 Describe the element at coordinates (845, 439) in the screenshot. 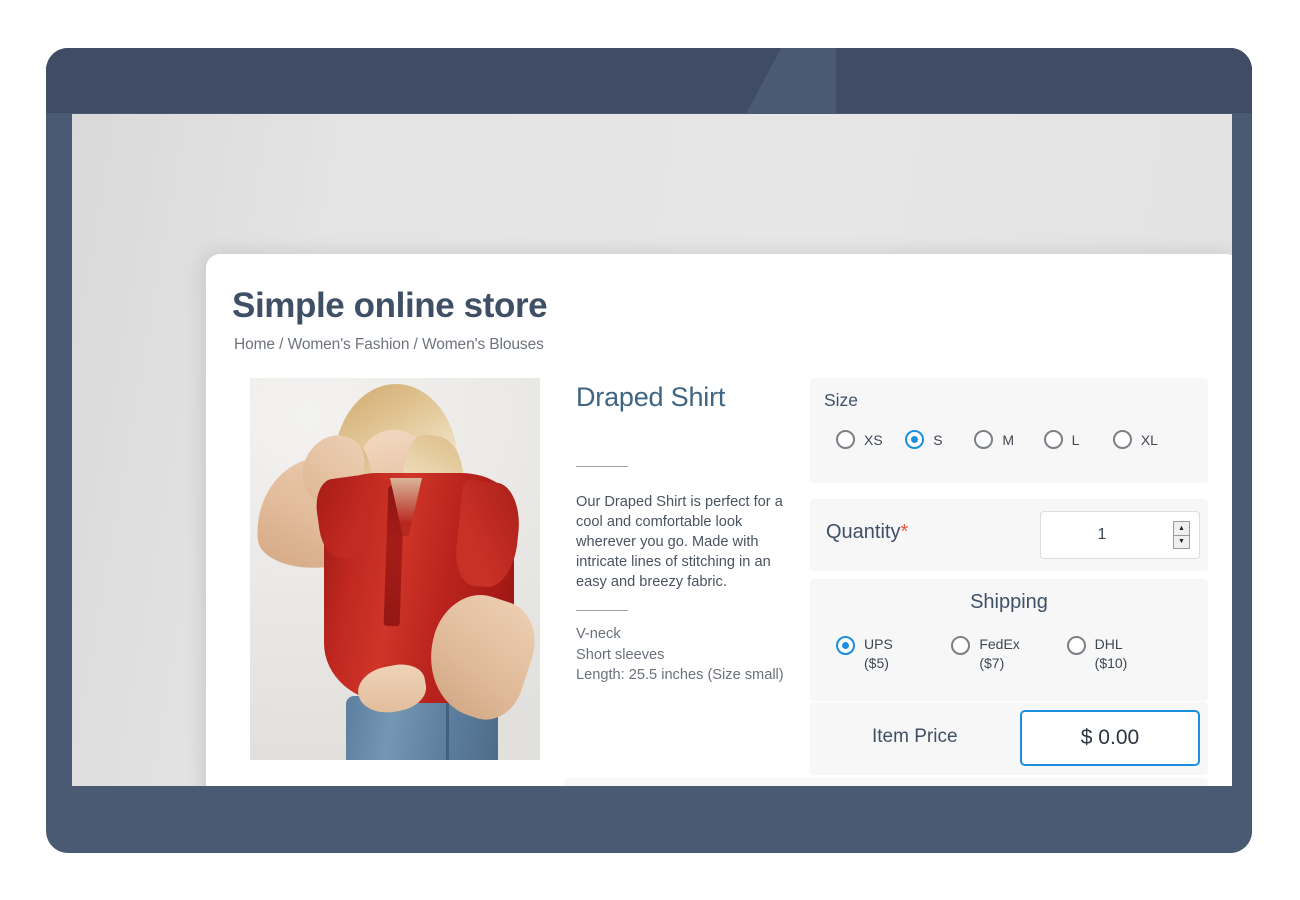

I see `radio-icon-xs` at that location.